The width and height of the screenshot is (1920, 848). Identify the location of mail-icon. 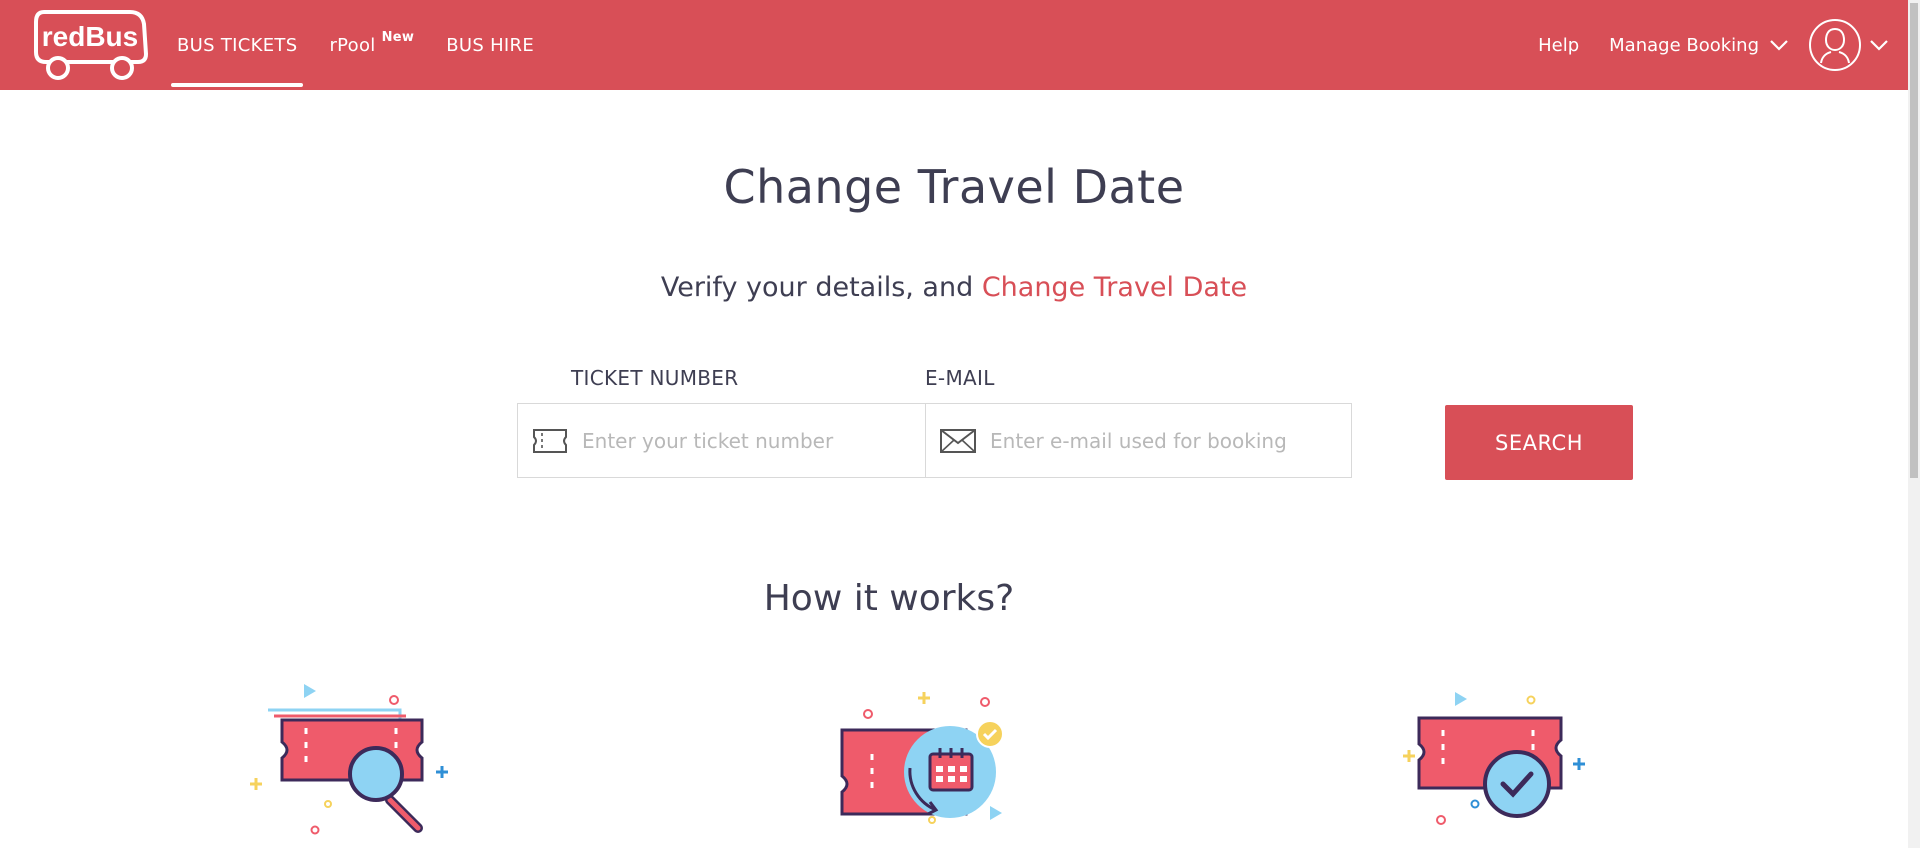
(958, 441).